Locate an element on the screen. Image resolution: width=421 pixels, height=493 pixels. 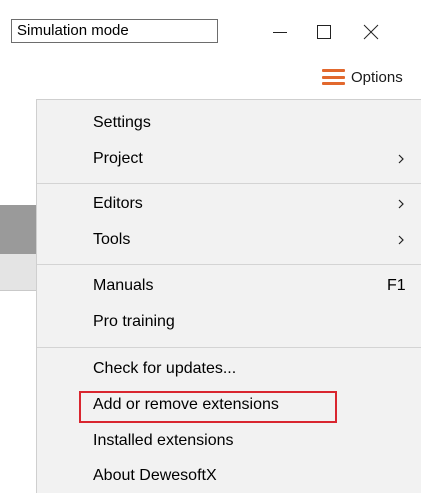
menu-item-label: Add or remove extensions is located at coordinates (186, 404).